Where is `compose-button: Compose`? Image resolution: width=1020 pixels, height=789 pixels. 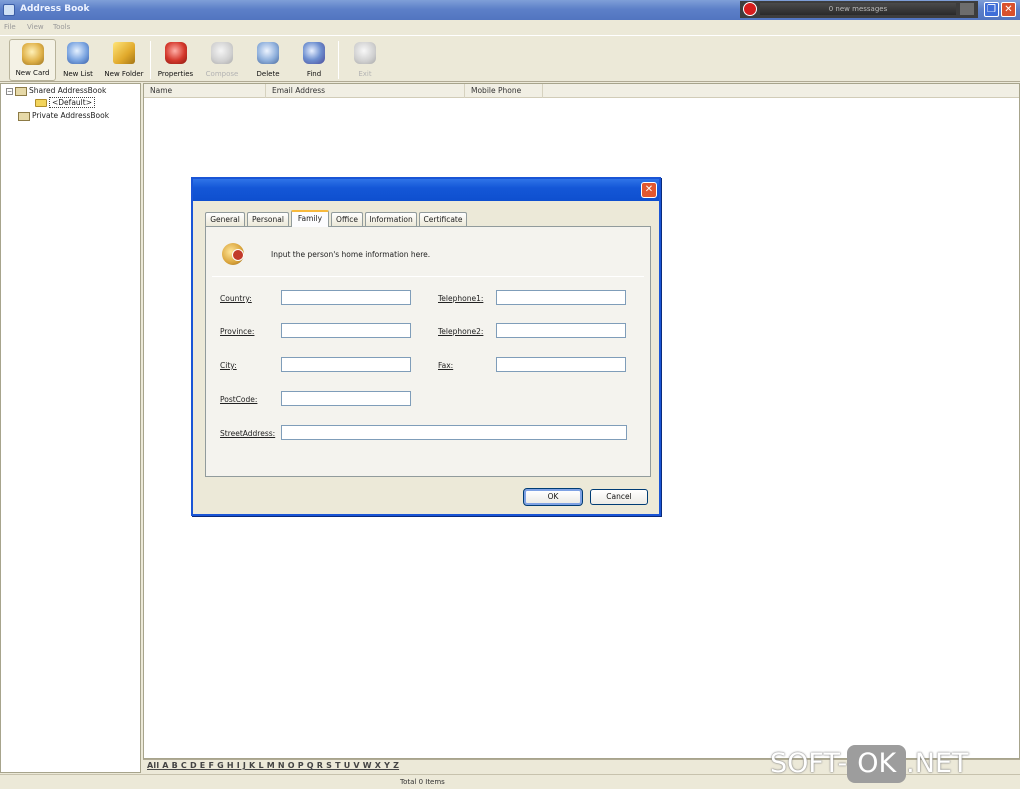 compose-button: Compose is located at coordinates (222, 60).